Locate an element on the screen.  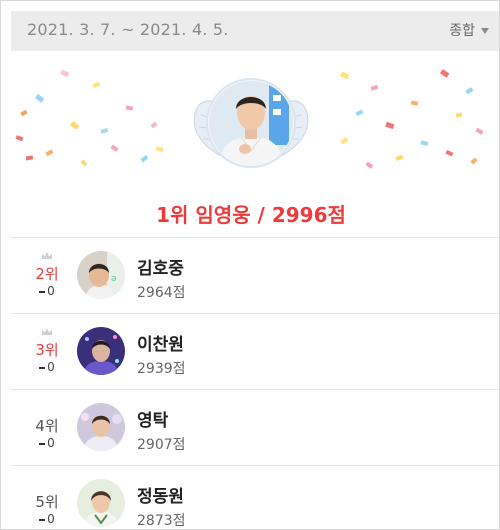
ranking-header: 2021. 3. 7. ~ 2021. 4. 5. 종합 is located at coordinates (255, 31).